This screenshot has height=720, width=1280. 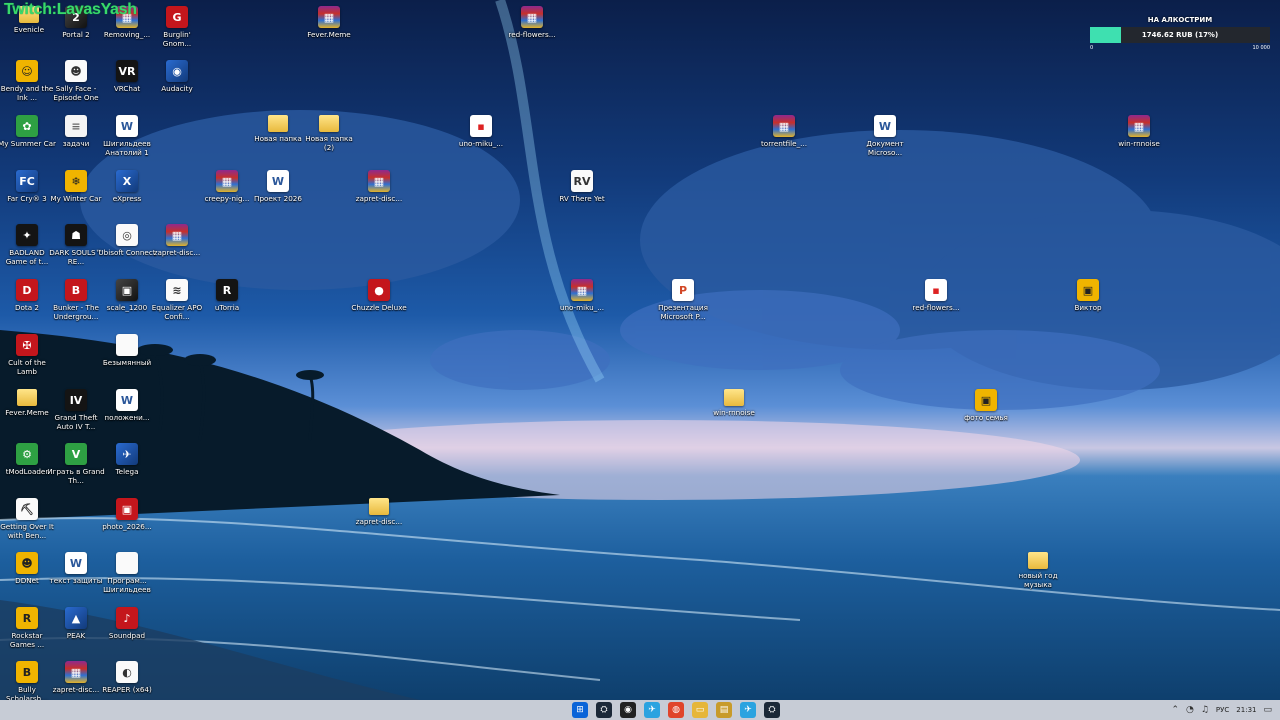 What do you see at coordinates (748, 710) in the screenshot?
I see `telegram2-taskbar-icon: ✈` at bounding box center [748, 710].